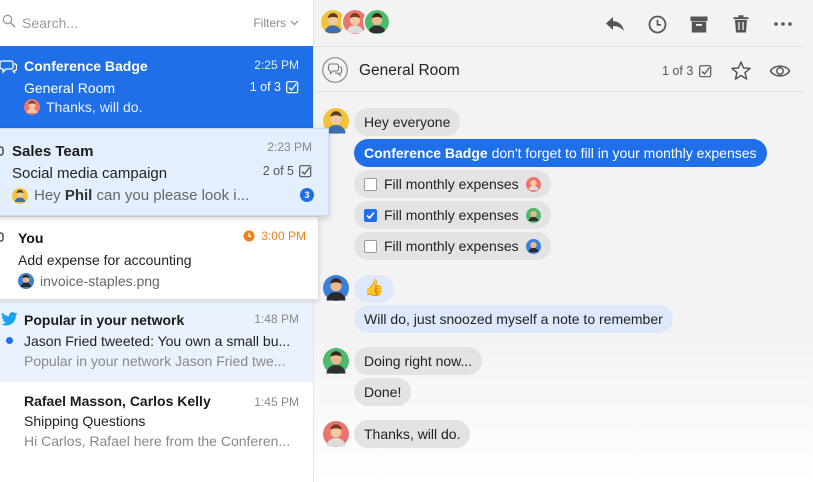 This screenshot has width=813, height=482. Describe the element at coordinates (70, 88) in the screenshot. I see `conversation-subtitle: General Room` at that location.